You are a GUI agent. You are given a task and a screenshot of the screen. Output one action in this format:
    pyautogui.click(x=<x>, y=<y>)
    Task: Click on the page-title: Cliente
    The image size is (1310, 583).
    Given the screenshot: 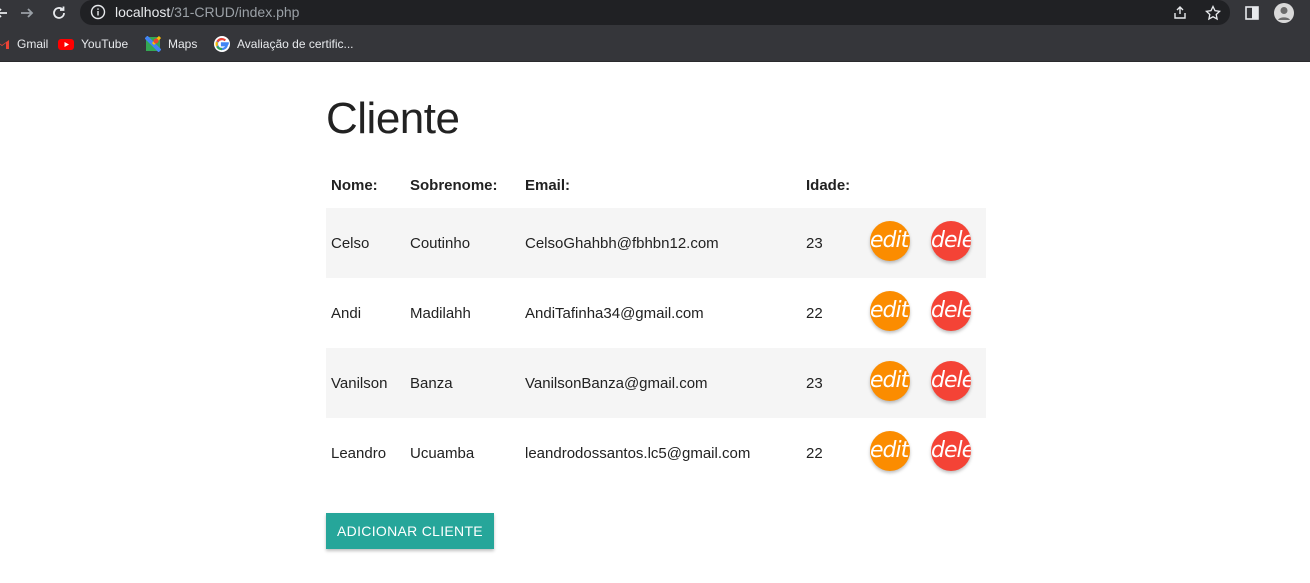 What is the action you would take?
    pyautogui.click(x=393, y=118)
    